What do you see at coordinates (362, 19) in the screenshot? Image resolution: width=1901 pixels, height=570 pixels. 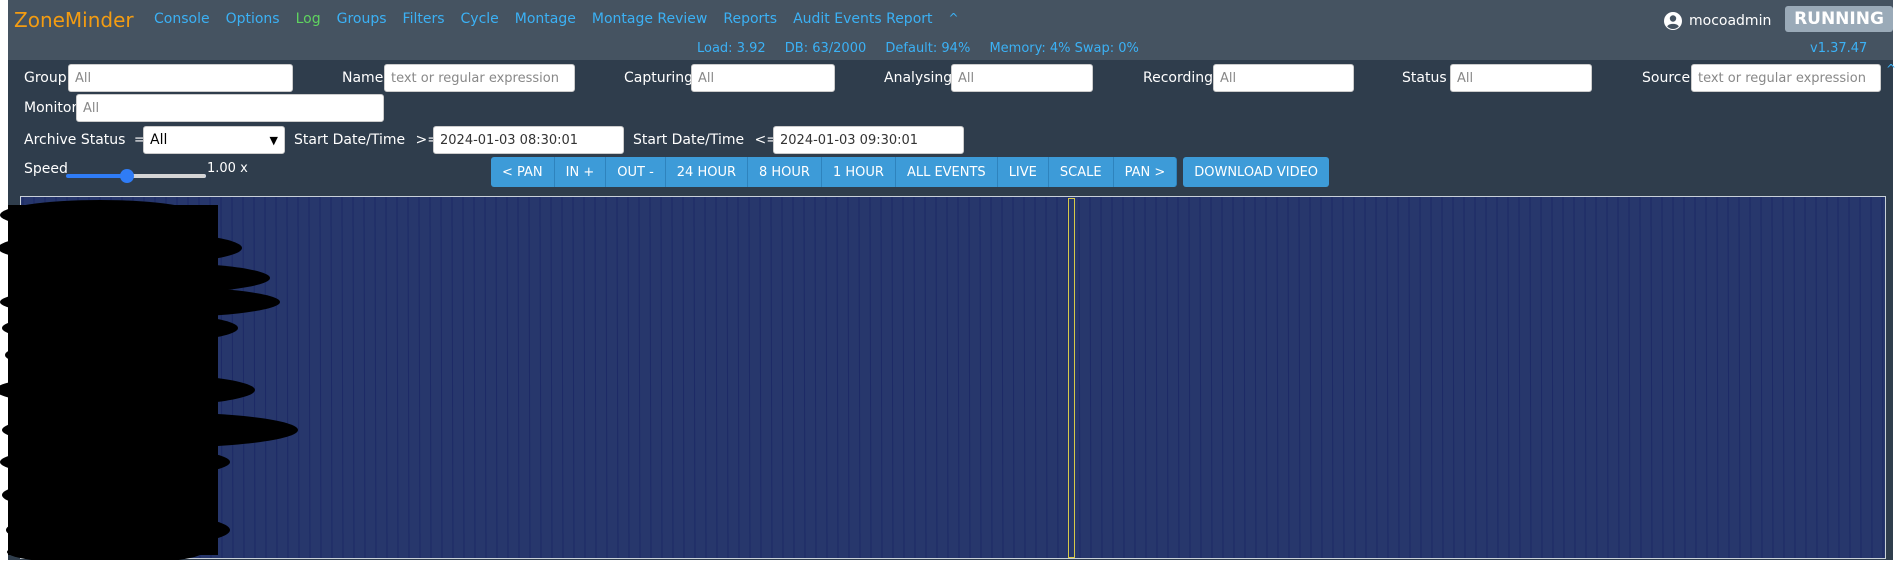 I see `nav-groups: Groups` at bounding box center [362, 19].